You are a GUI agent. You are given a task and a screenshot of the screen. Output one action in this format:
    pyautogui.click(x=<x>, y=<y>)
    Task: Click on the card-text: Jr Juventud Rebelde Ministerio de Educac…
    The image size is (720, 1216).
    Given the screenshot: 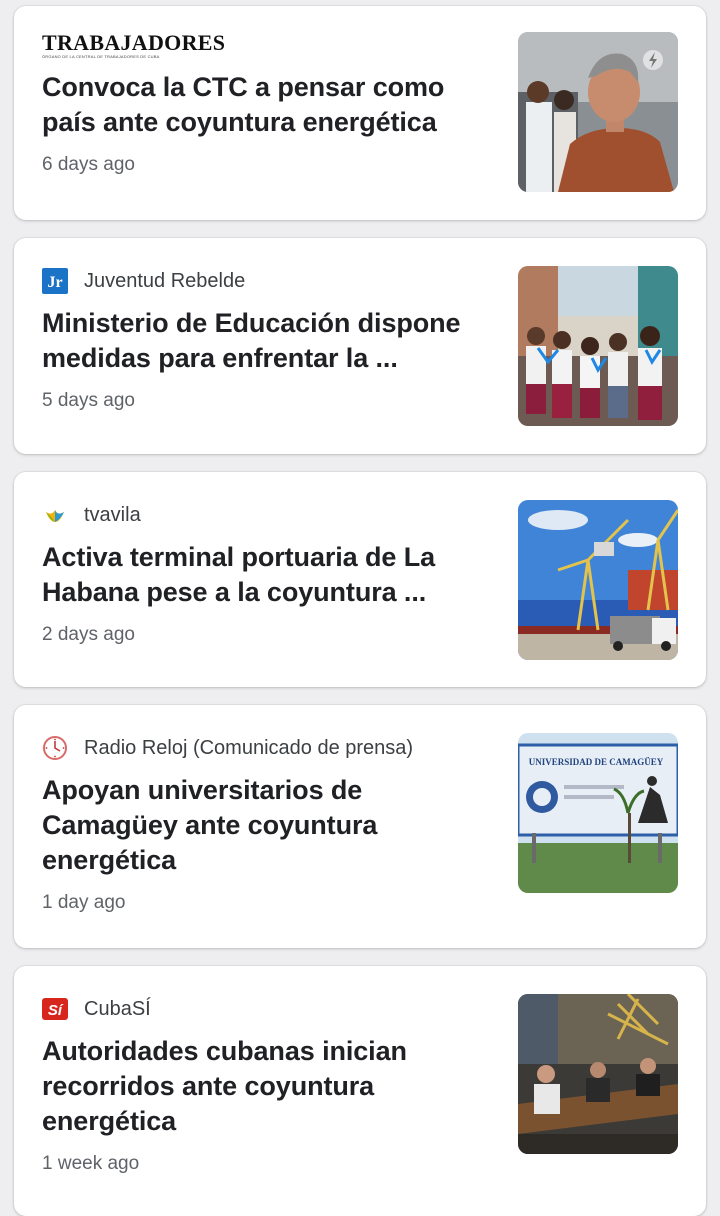 What is the action you would take?
    pyautogui.click(x=262, y=340)
    